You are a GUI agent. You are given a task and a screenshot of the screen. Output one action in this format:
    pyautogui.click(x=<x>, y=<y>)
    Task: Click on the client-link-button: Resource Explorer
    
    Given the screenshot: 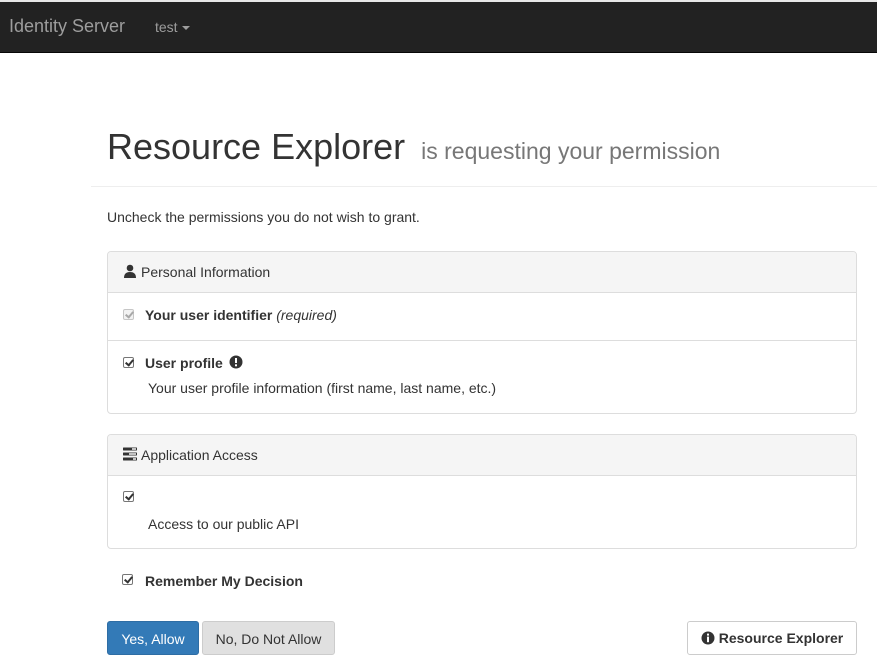 What is the action you would take?
    pyautogui.click(x=772, y=638)
    